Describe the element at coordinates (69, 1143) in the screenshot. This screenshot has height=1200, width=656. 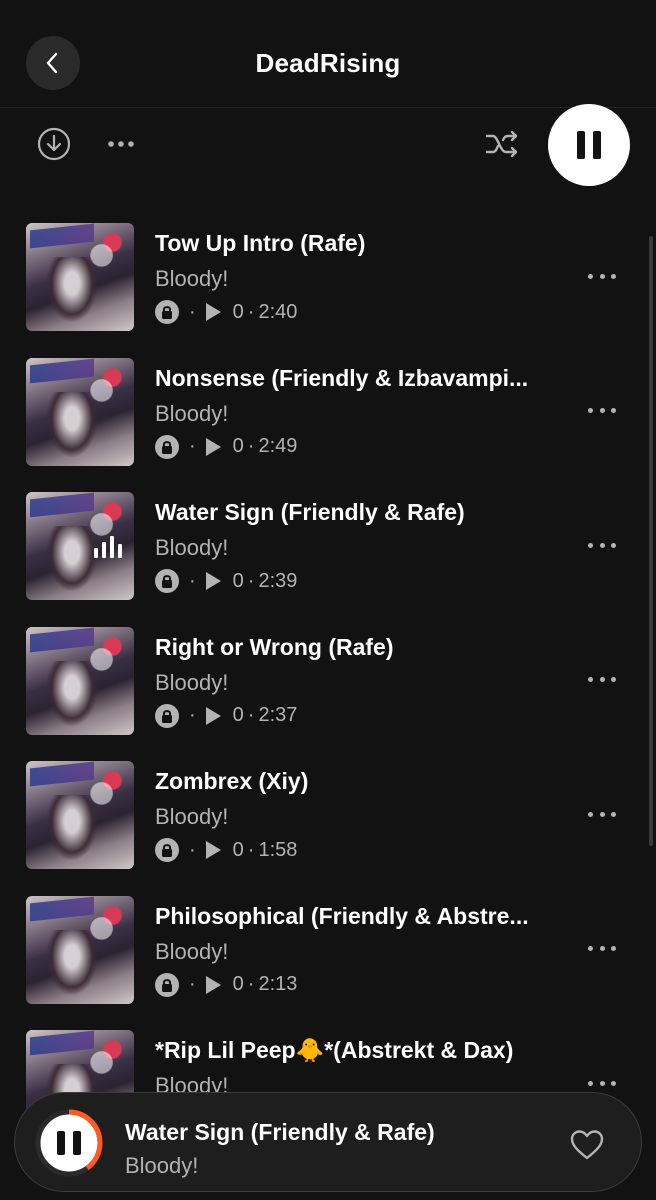
I see `progress-ring` at that location.